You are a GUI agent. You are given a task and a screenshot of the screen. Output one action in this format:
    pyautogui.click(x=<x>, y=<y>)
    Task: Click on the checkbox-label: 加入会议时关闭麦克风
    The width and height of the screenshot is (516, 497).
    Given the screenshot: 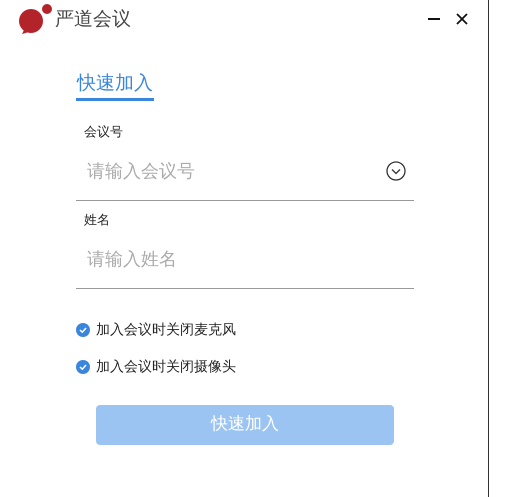 What is the action you would take?
    pyautogui.click(x=166, y=330)
    